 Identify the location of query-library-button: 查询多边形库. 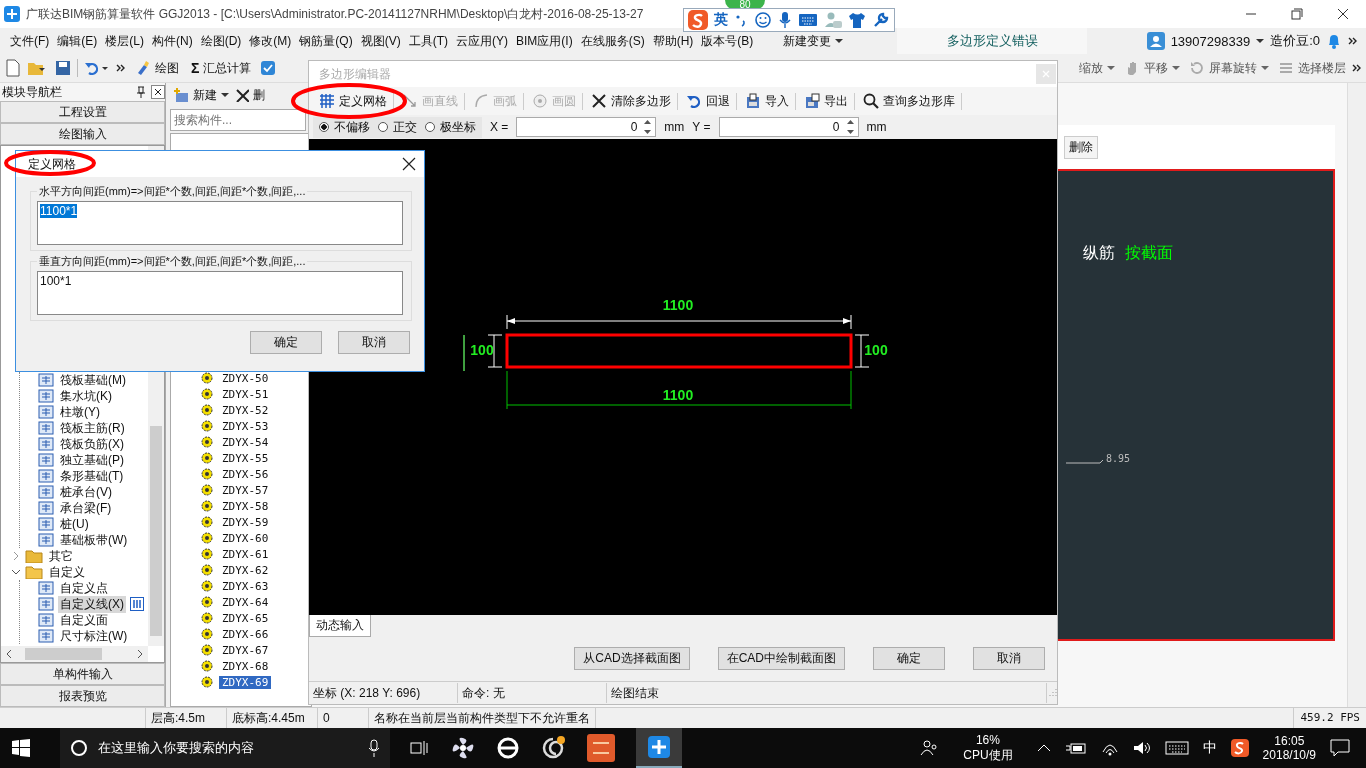
(911, 101).